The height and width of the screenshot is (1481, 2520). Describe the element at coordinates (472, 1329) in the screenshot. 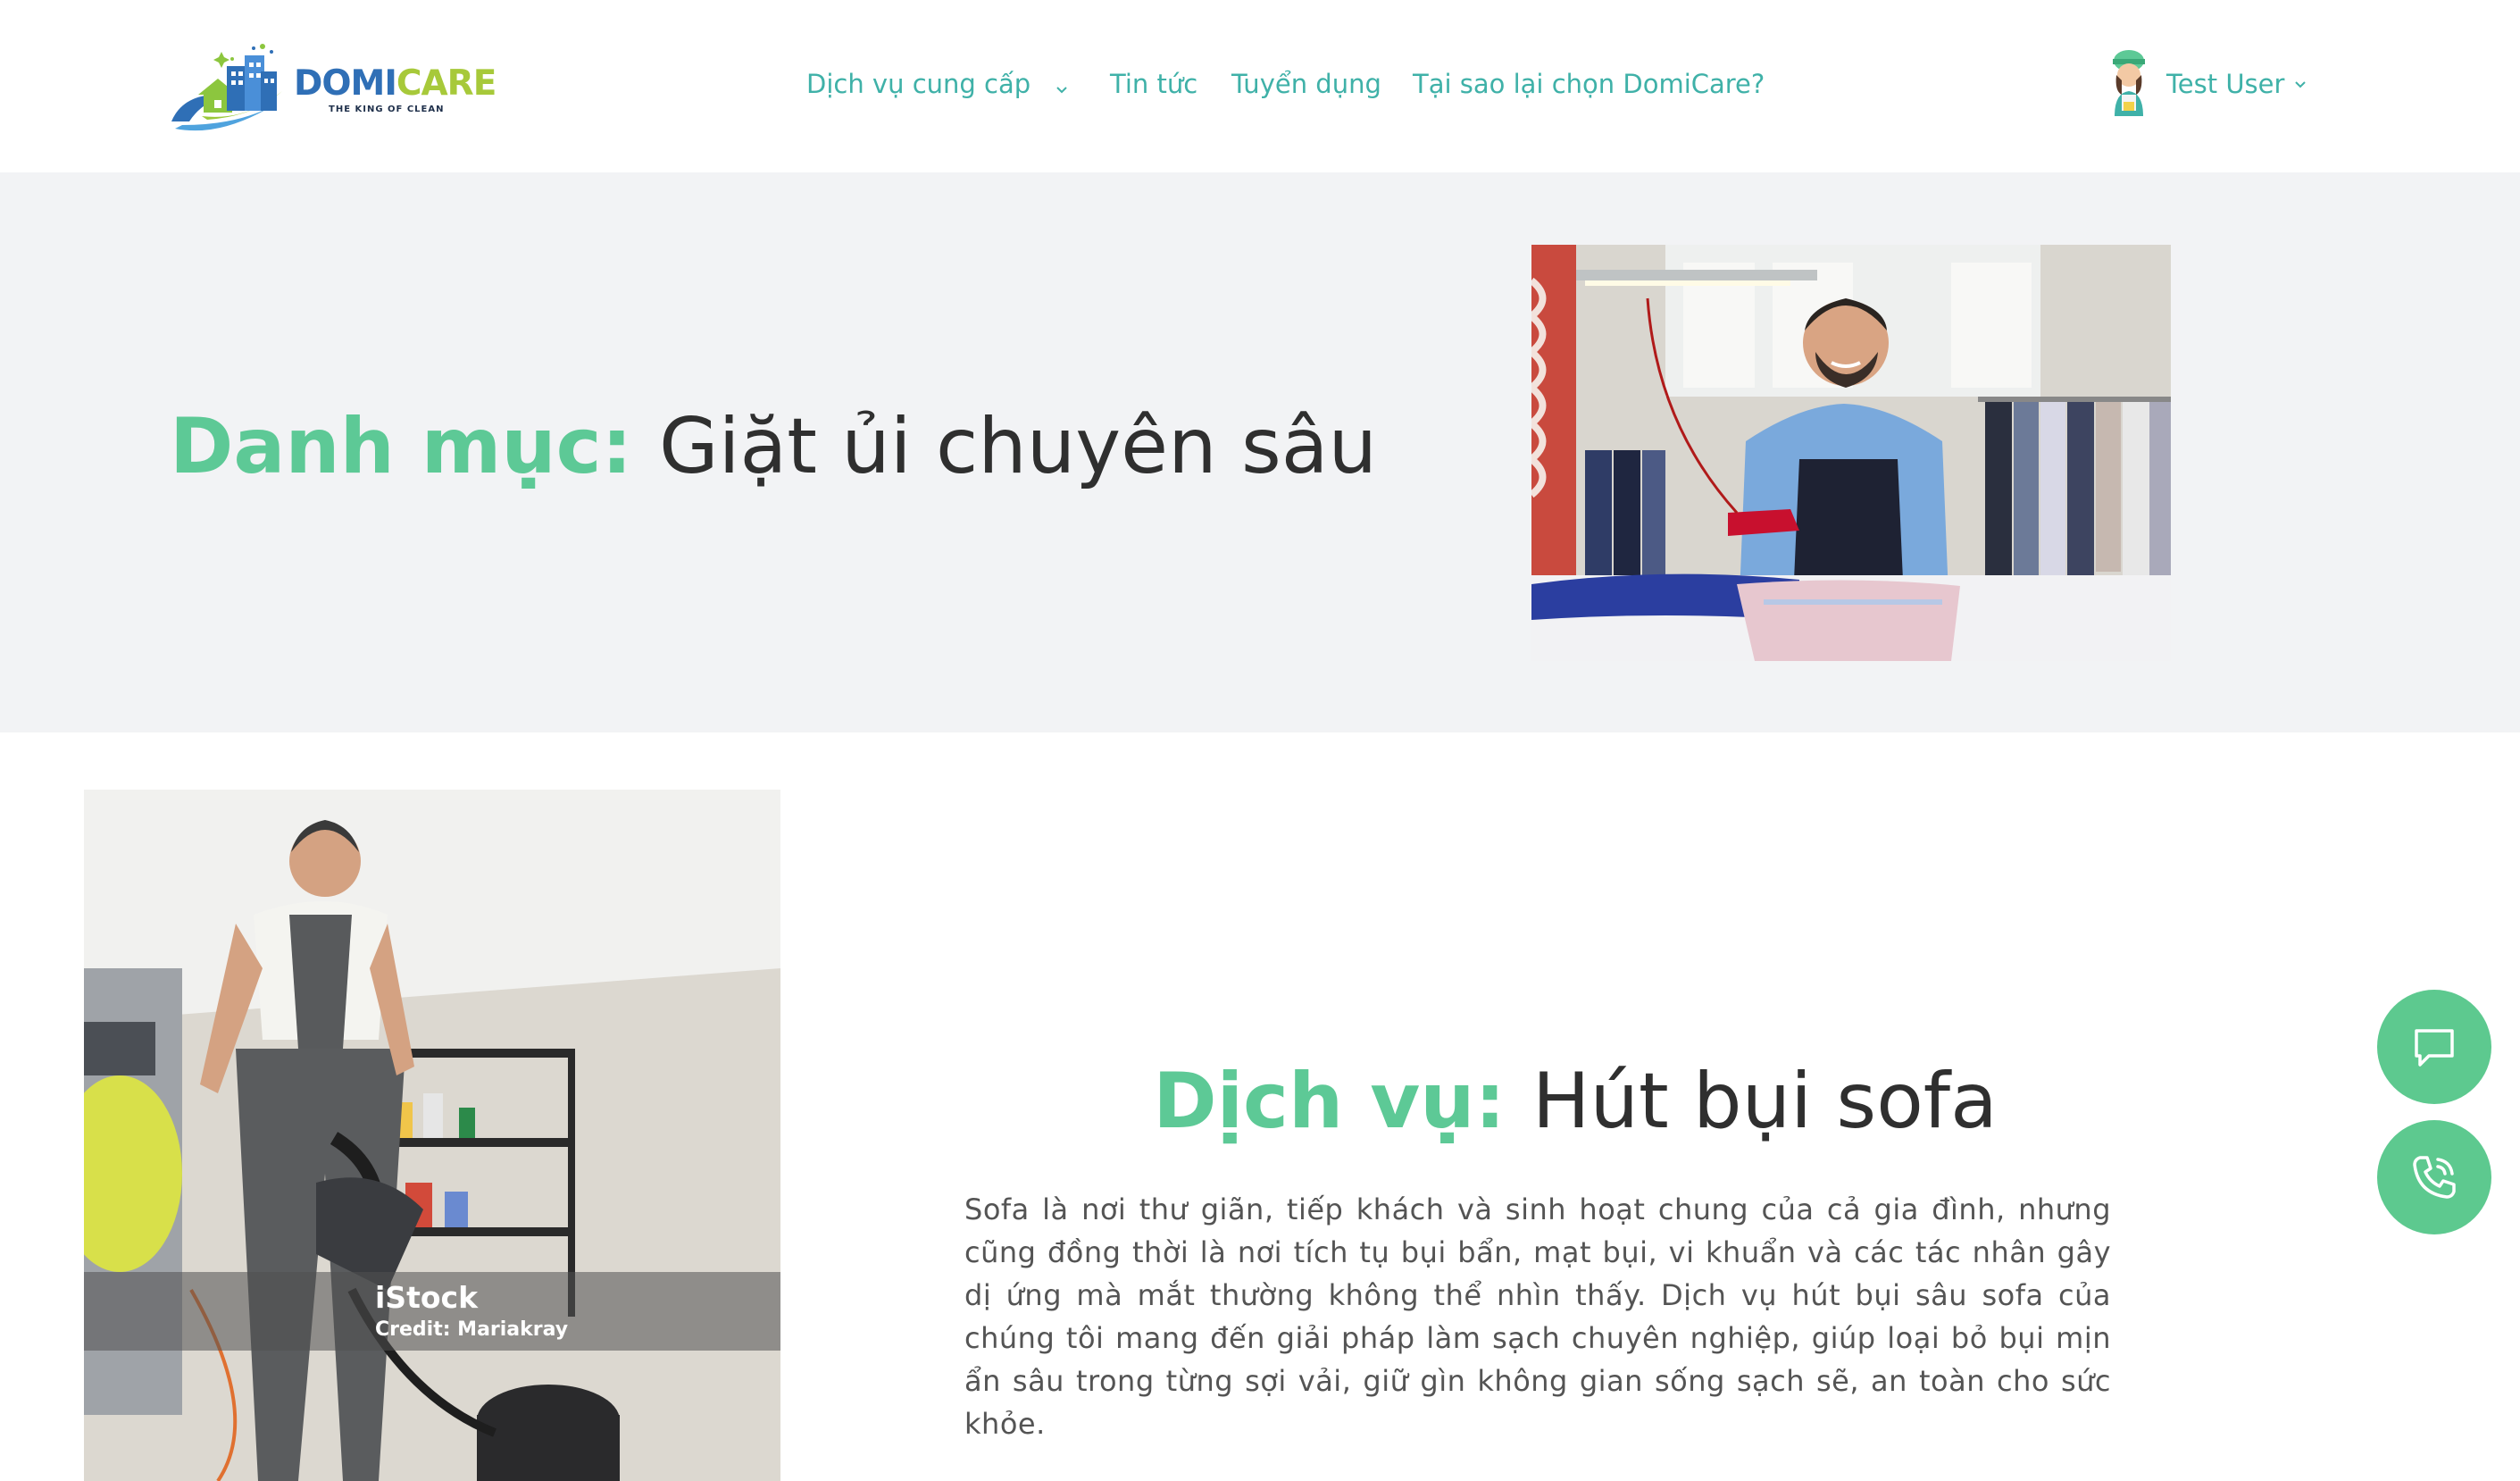

I see `watermark-credit: Credit: Mariakray` at that location.